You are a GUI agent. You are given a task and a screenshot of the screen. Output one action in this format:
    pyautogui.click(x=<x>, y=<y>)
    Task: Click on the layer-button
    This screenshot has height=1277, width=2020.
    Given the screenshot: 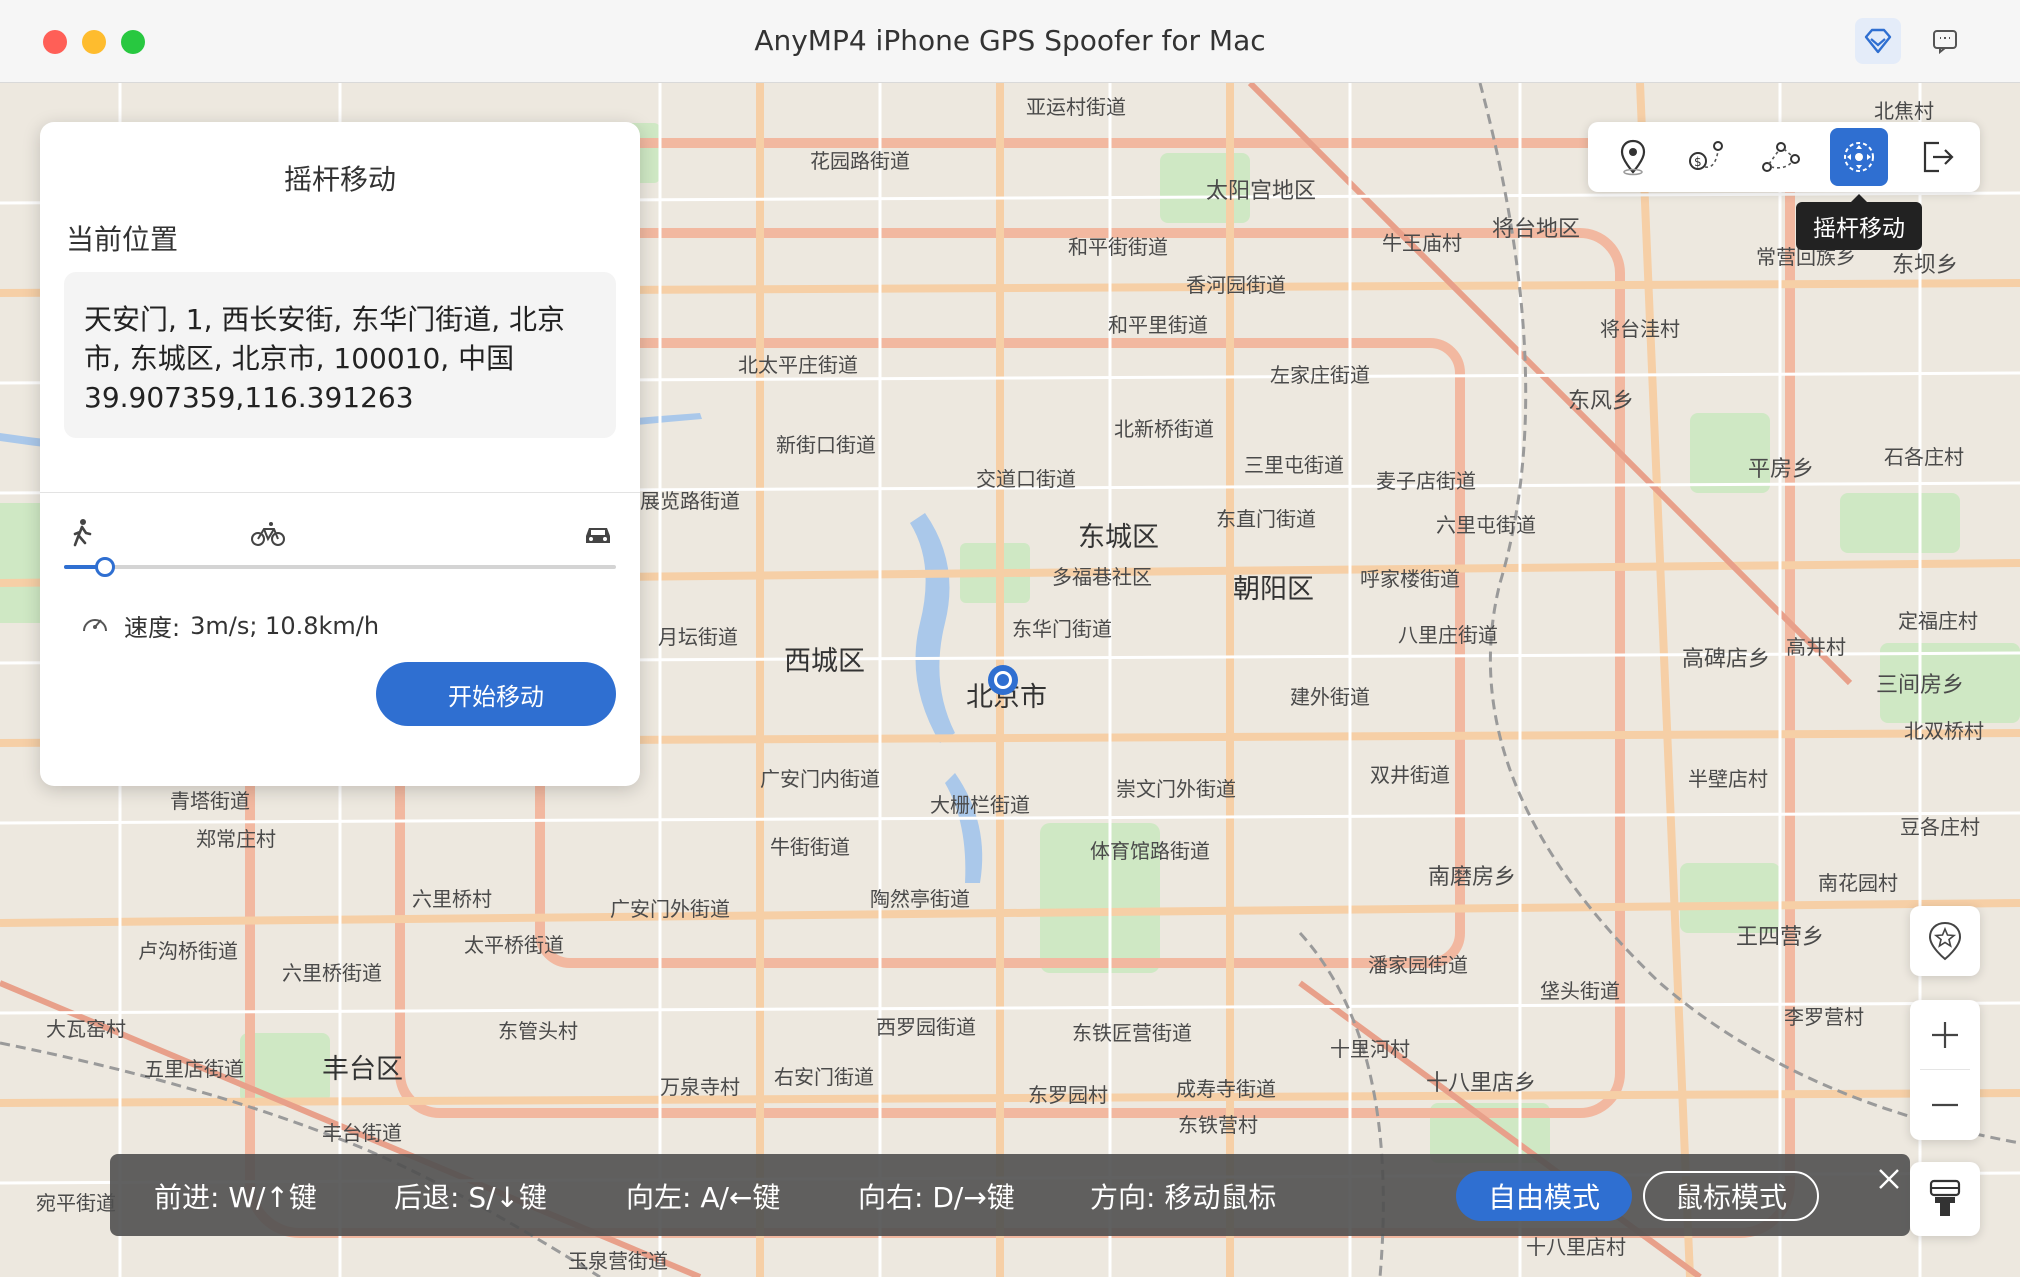 What is the action you would take?
    pyautogui.click(x=1945, y=1199)
    